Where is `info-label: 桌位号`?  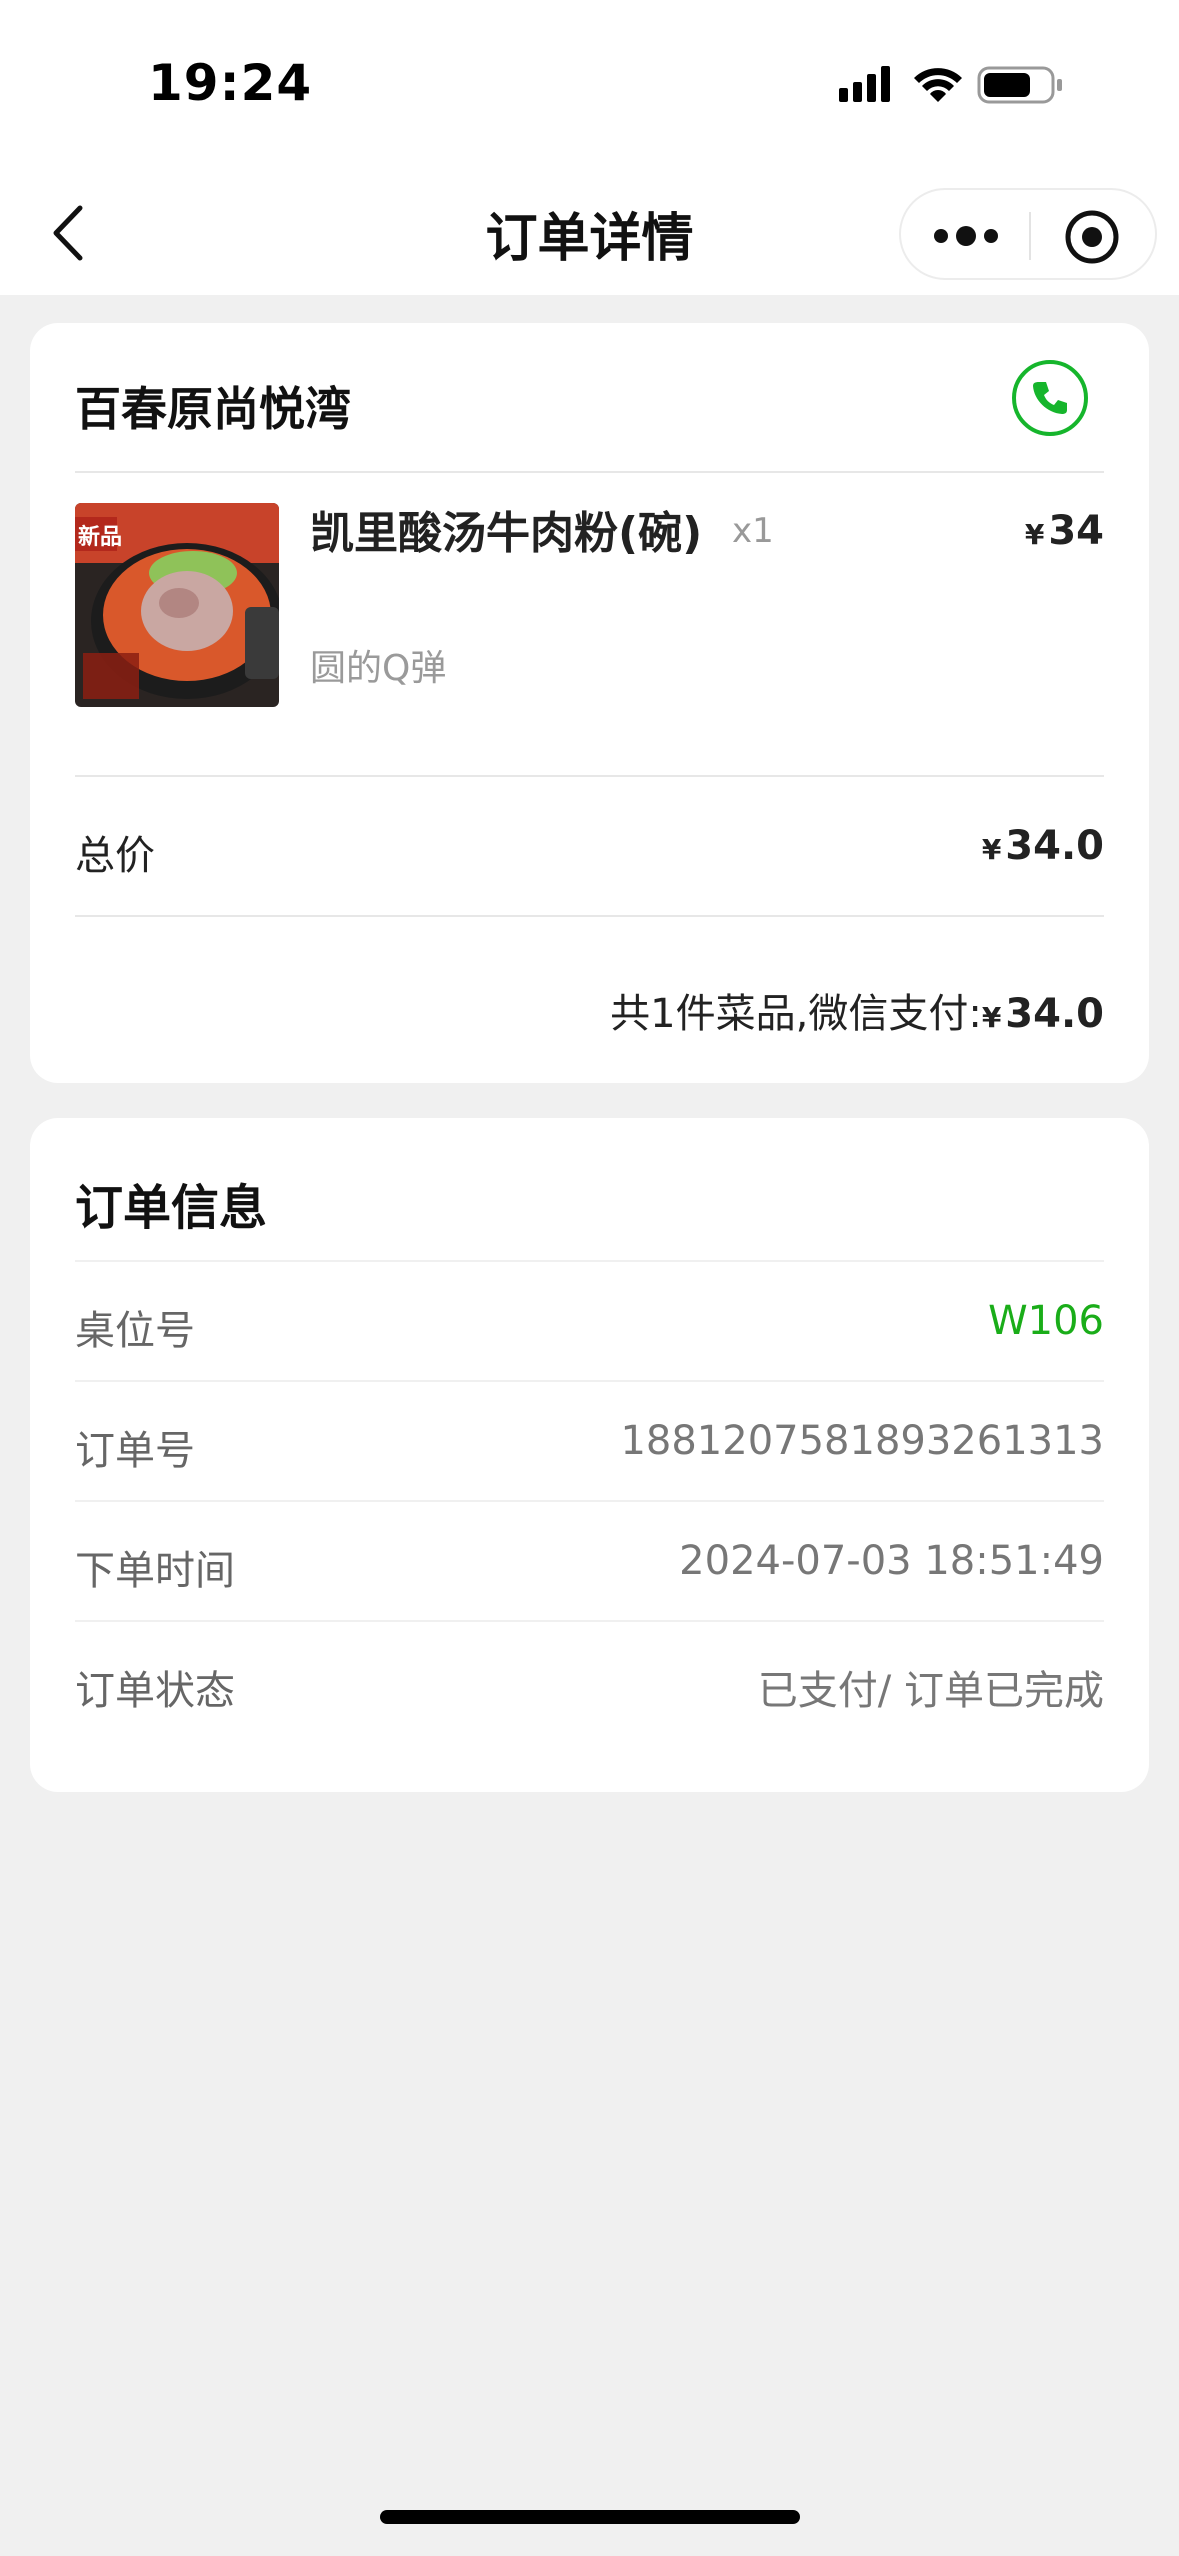
info-label: 桌位号 is located at coordinates (135, 1331).